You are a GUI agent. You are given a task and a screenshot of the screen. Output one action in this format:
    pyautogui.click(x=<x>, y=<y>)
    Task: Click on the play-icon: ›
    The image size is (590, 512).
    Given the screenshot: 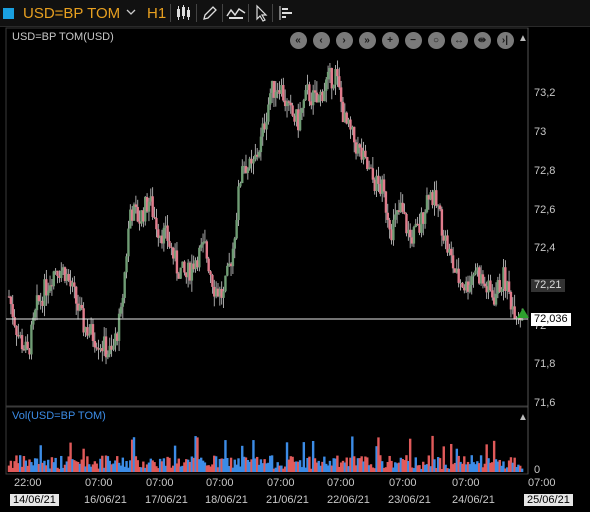 What is the action you would take?
    pyautogui.click(x=344, y=40)
    